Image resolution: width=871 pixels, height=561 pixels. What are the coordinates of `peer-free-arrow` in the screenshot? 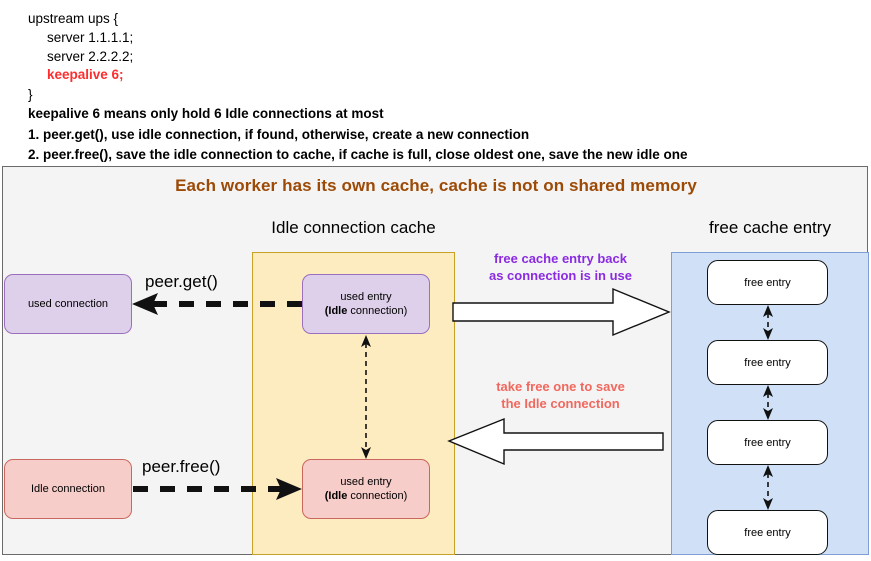 It's located at (217, 489).